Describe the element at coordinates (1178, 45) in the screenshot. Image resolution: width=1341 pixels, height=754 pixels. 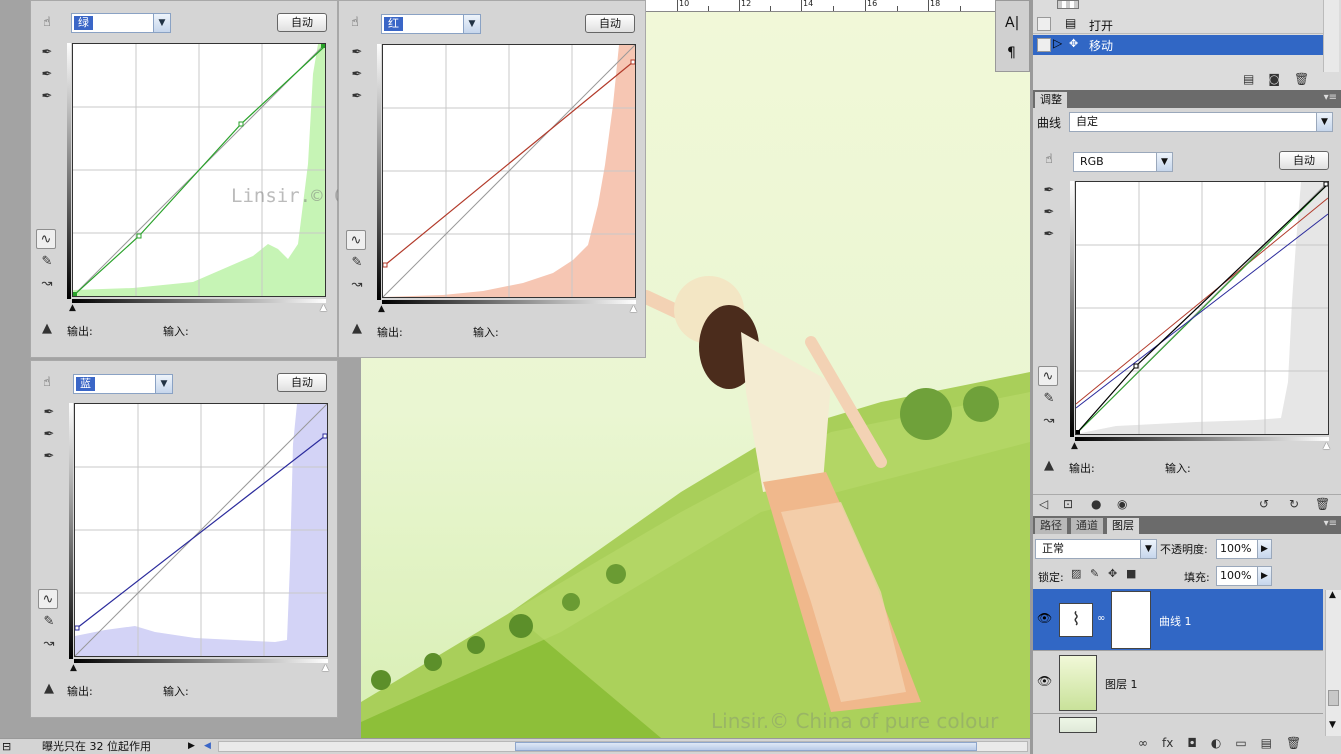
I see `history-item-active: ▷ ✥ 移动` at that location.